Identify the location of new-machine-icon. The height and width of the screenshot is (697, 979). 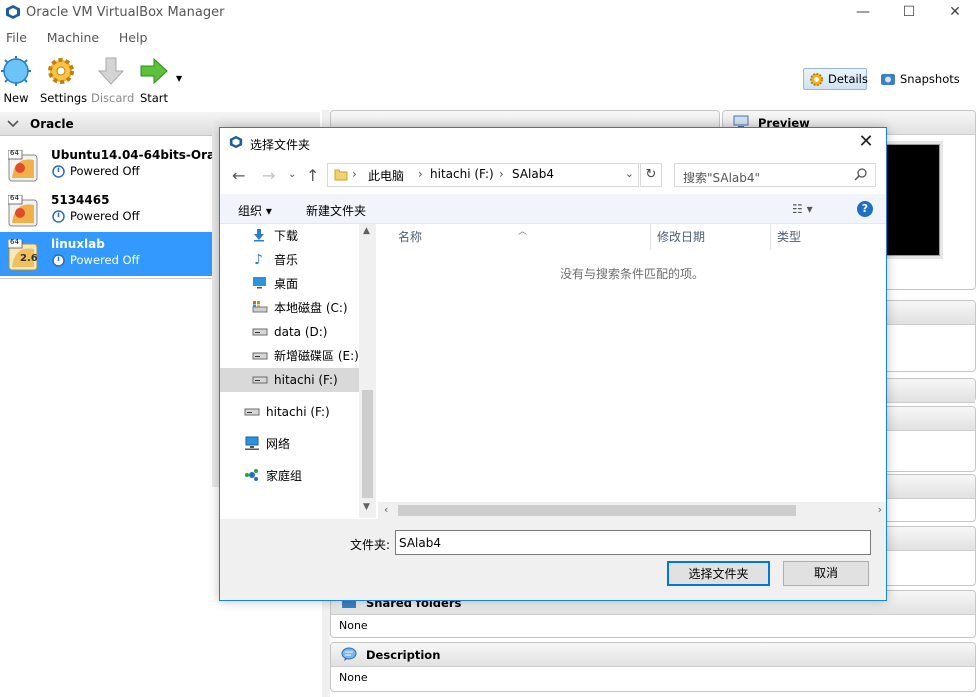
(16, 71).